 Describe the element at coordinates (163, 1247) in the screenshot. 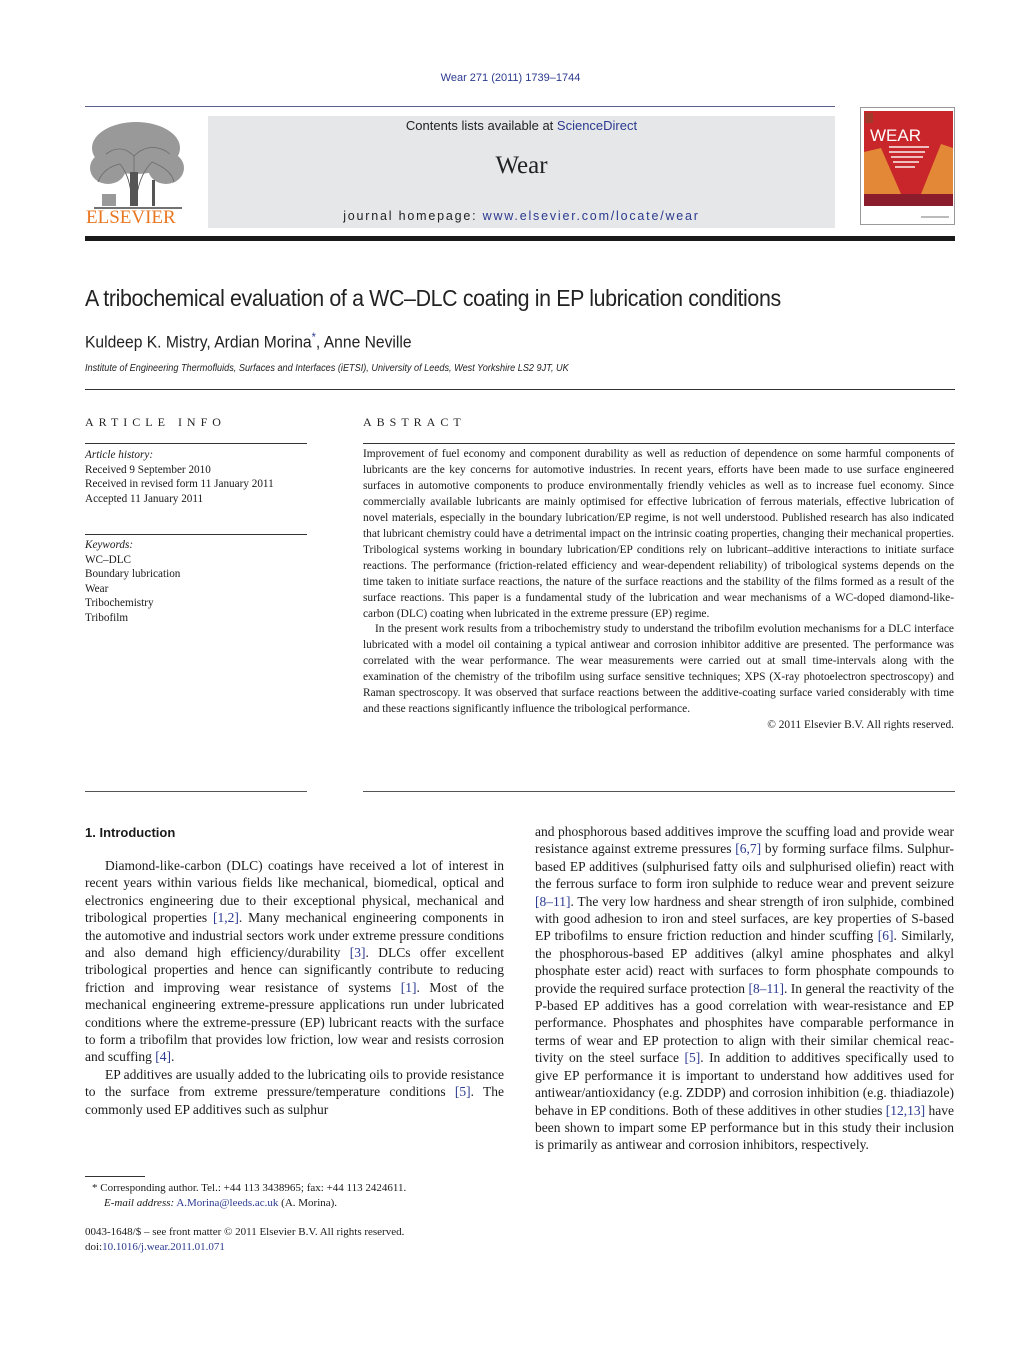

I see `doi-link: 10.1016/j.wear.2011.01.071` at that location.